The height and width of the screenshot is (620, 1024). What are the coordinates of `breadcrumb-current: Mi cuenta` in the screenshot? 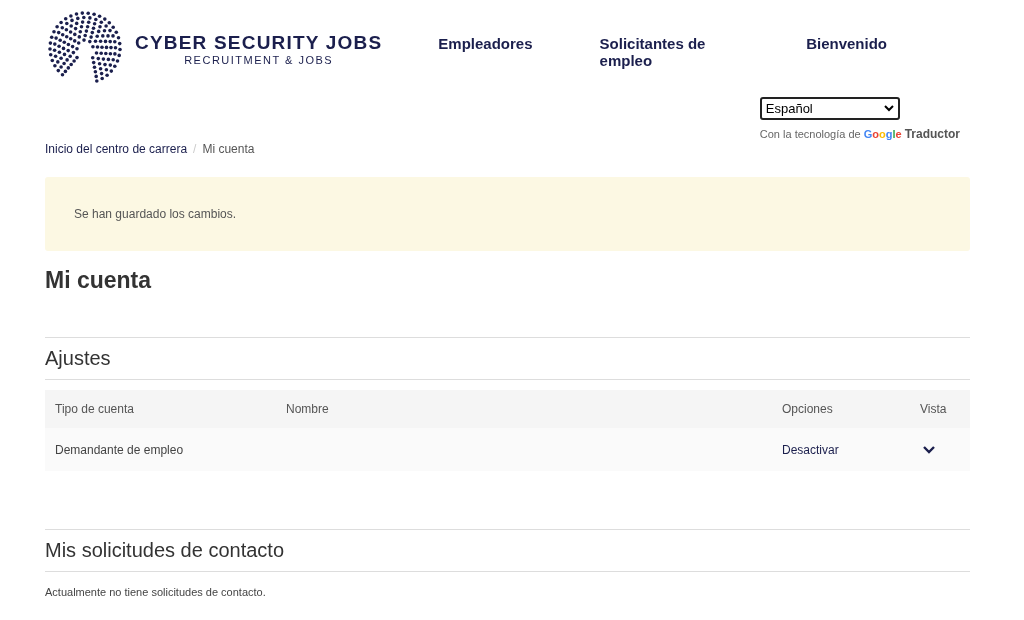 It's located at (228, 149).